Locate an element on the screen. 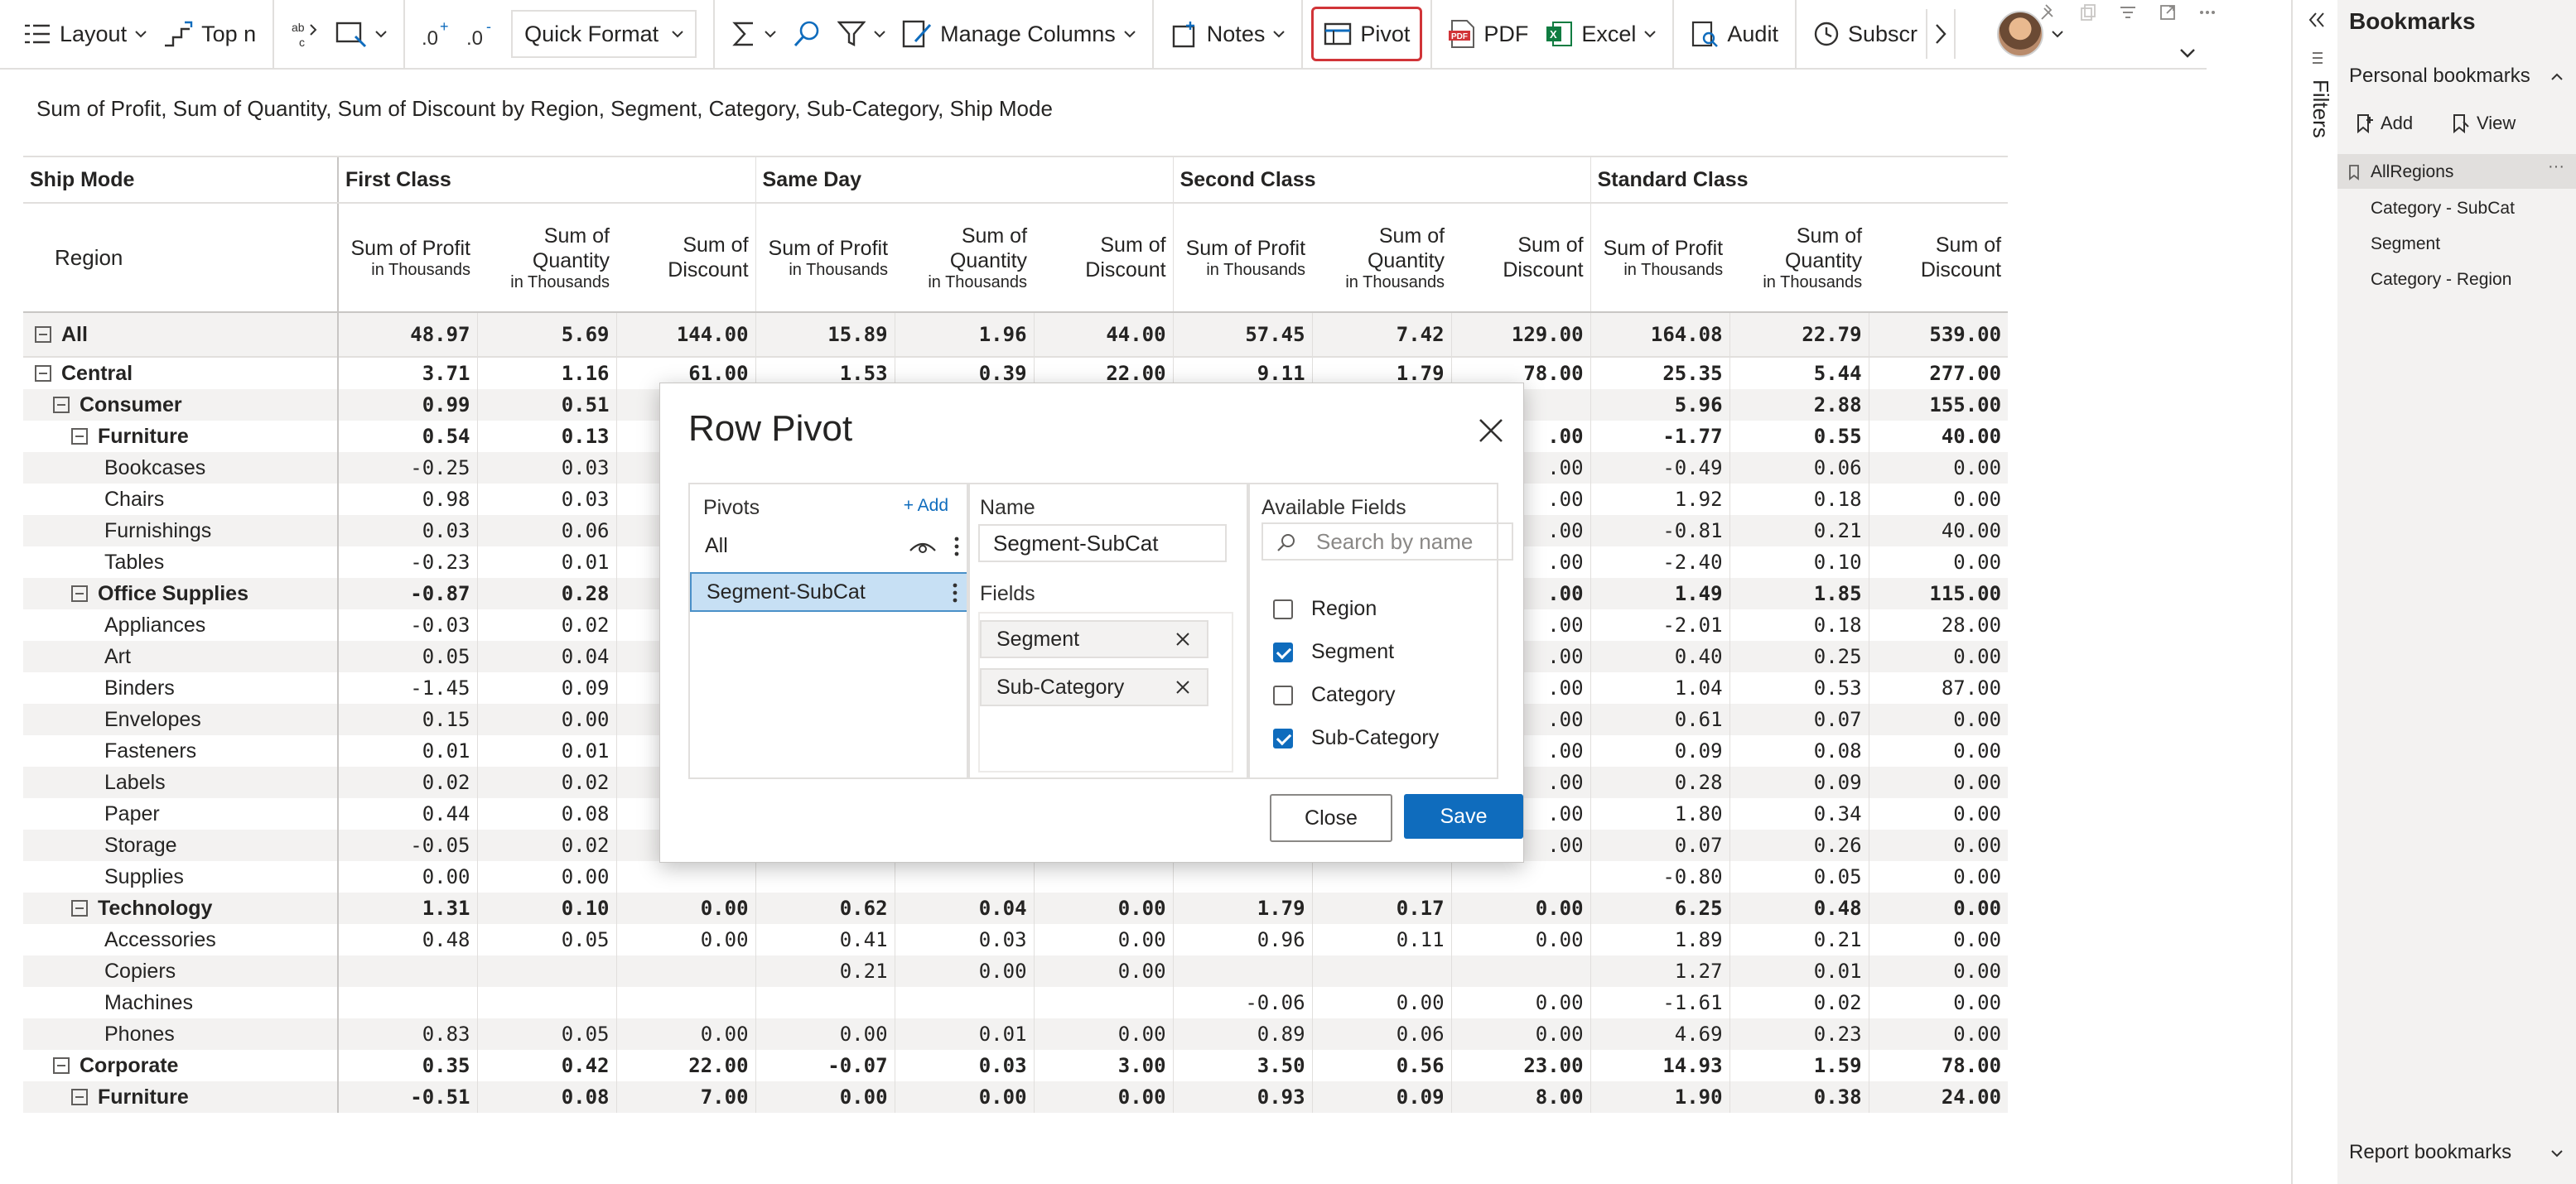 The height and width of the screenshot is (1184, 2576). table-cell: 8.00 is located at coordinates (1520, 1097).